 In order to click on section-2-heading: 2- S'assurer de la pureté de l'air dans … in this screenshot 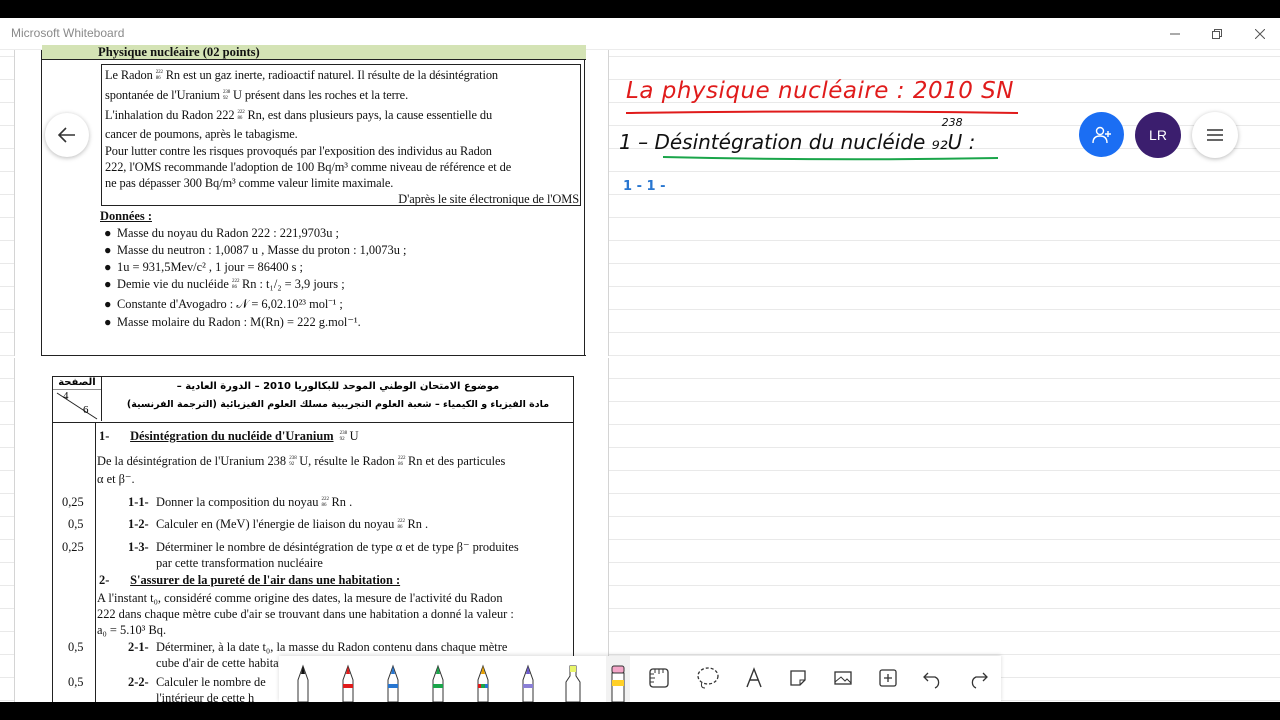, I will do `click(250, 580)`.